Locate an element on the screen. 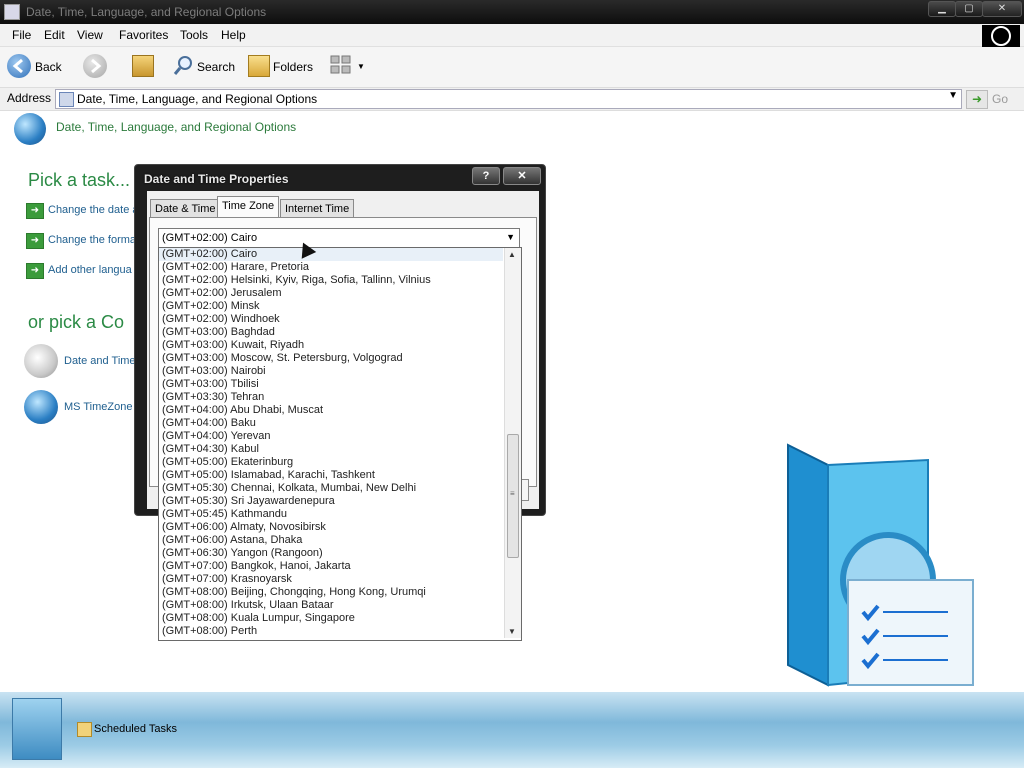  taskbar-item-scheduled-tasks: Scheduled Tasks is located at coordinates (135, 729).